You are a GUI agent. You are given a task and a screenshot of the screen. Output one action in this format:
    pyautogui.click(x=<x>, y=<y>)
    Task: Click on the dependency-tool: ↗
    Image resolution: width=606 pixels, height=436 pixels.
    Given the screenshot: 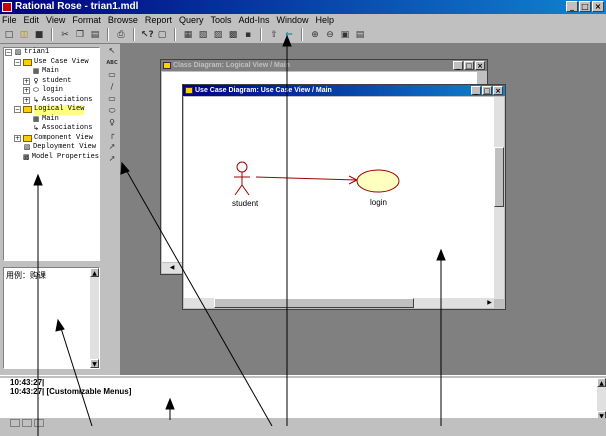 What is the action you would take?
    pyautogui.click(x=112, y=147)
    